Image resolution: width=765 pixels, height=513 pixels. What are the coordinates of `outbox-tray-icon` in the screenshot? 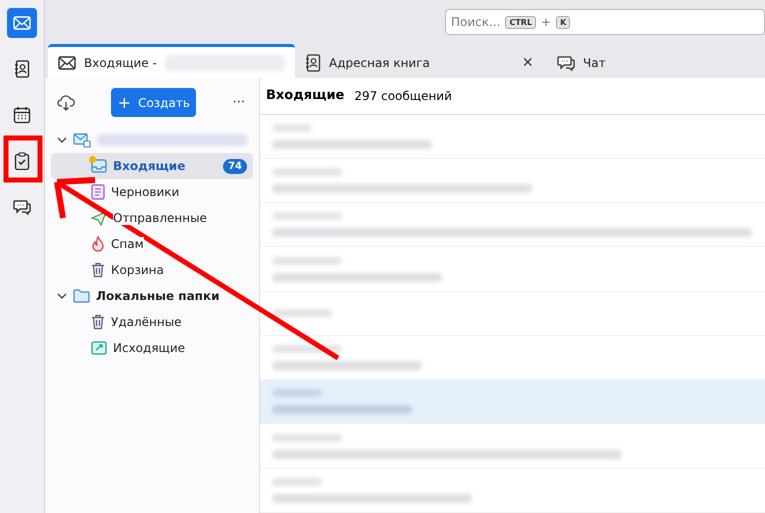 It's located at (99, 348).